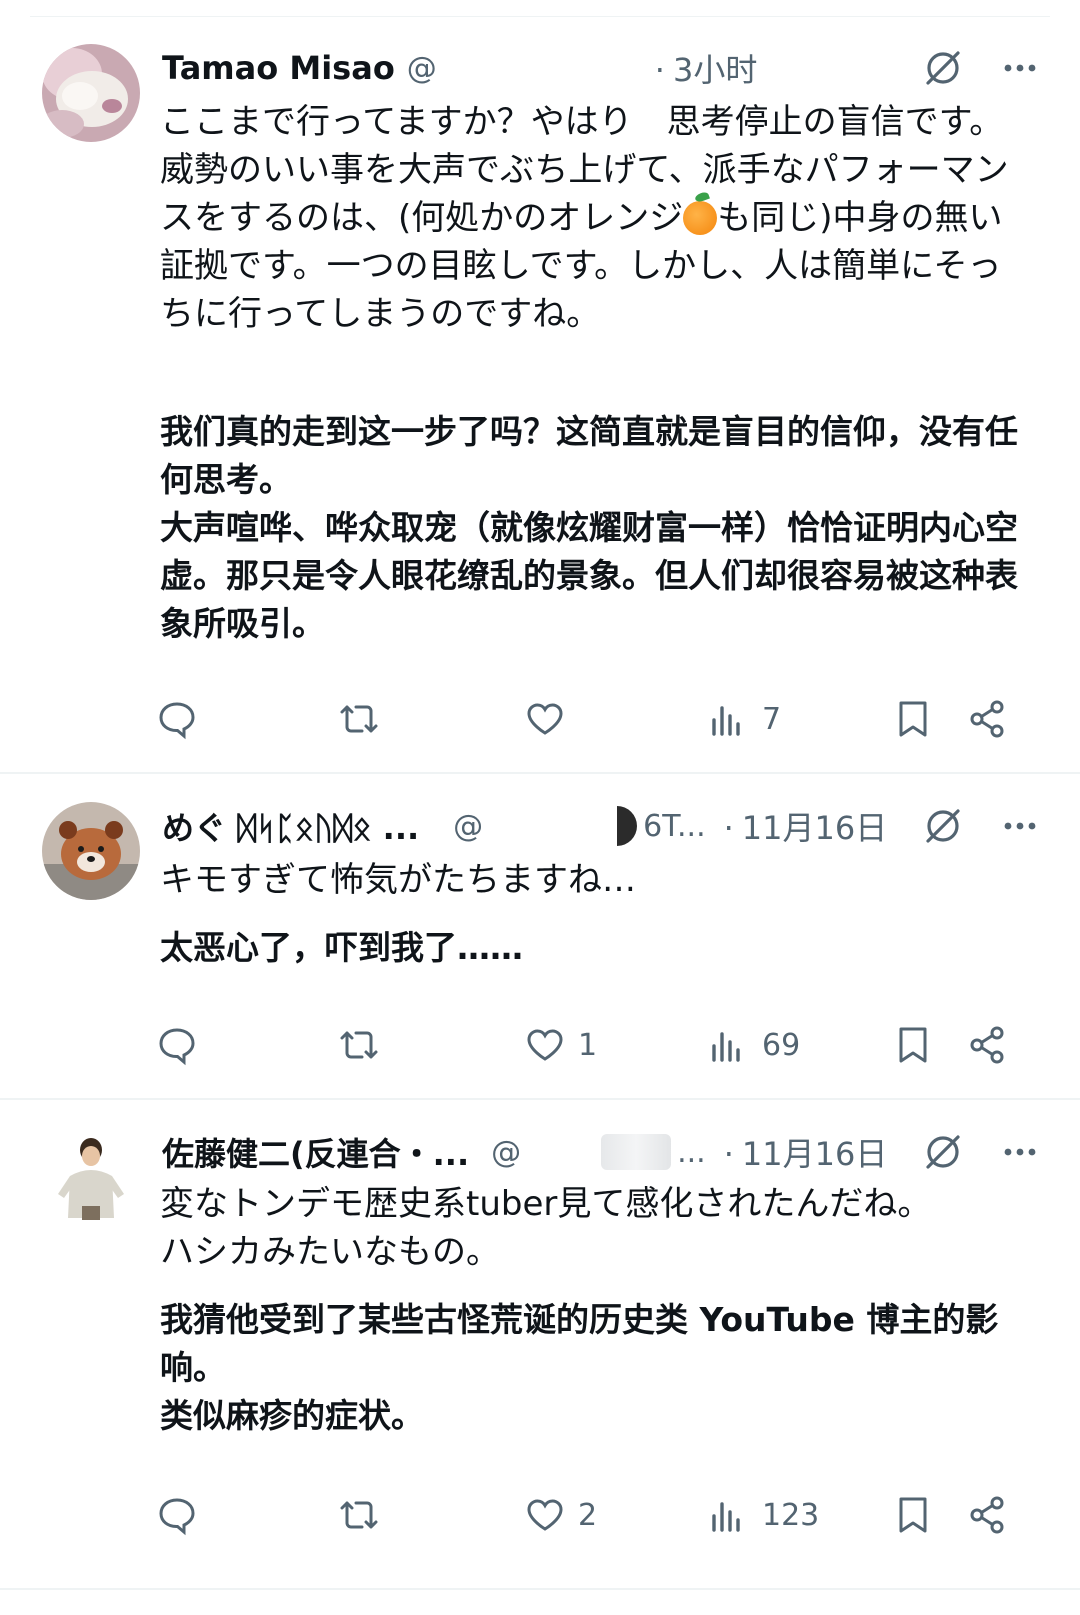 The height and width of the screenshot is (1615, 1080). Describe the element at coordinates (791, 1515) in the screenshot. I see `view-count: 123` at that location.